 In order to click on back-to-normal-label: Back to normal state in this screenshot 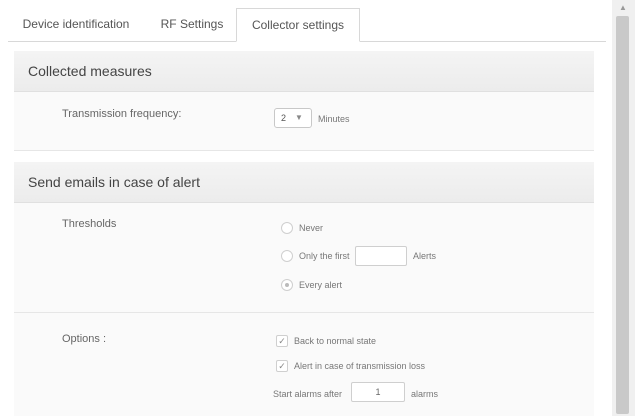, I will do `click(335, 341)`.